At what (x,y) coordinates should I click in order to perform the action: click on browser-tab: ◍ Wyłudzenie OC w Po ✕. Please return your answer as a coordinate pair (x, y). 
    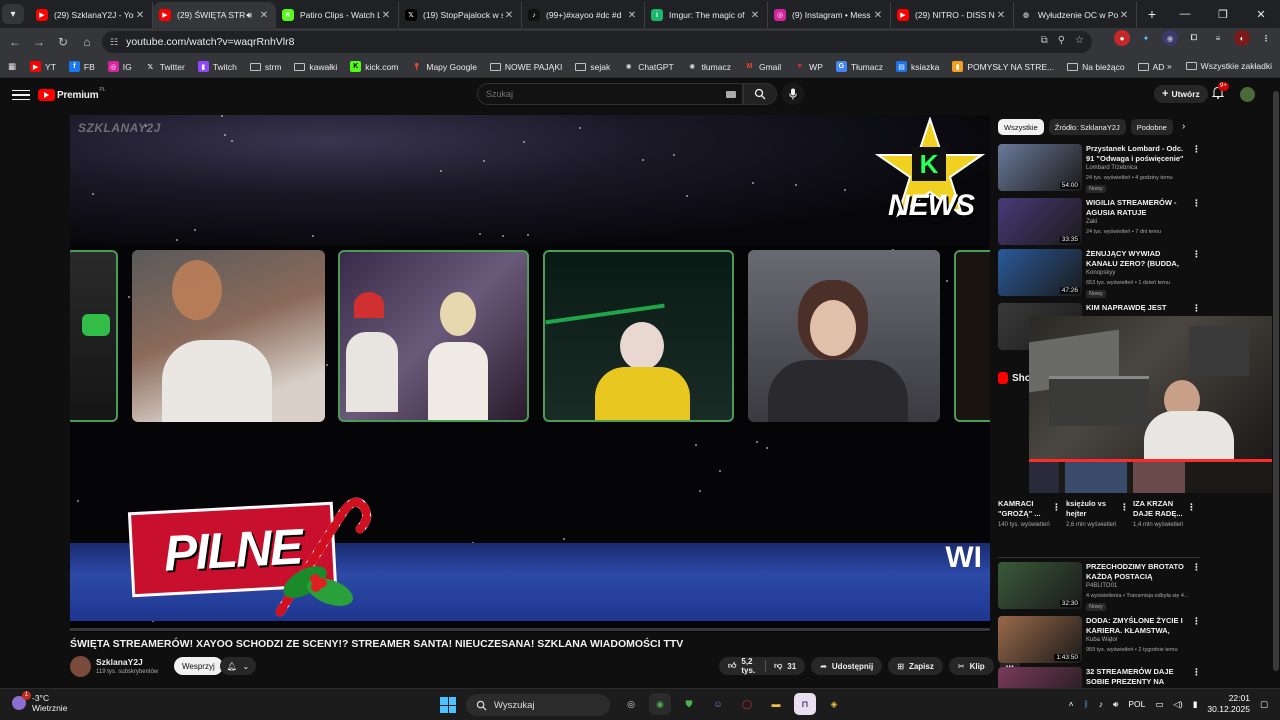
    Looking at the image, I should click on (1075, 15).